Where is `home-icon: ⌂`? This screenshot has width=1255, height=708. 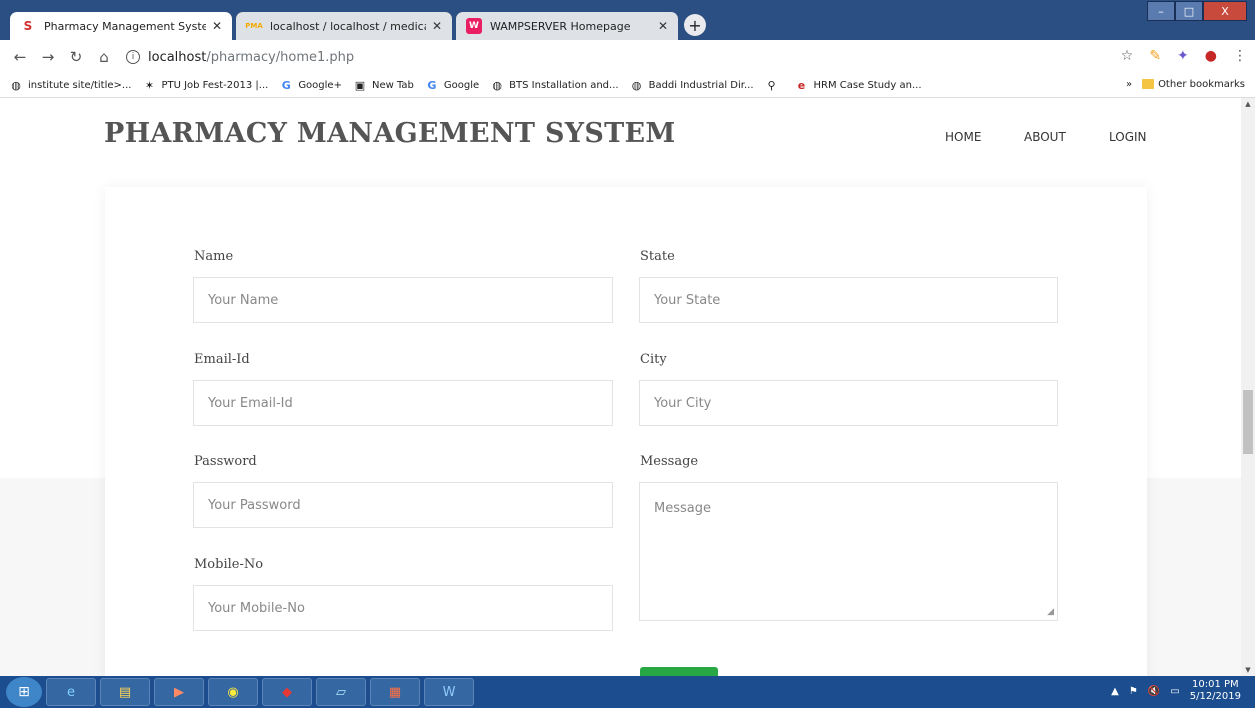 home-icon: ⌂ is located at coordinates (104, 57).